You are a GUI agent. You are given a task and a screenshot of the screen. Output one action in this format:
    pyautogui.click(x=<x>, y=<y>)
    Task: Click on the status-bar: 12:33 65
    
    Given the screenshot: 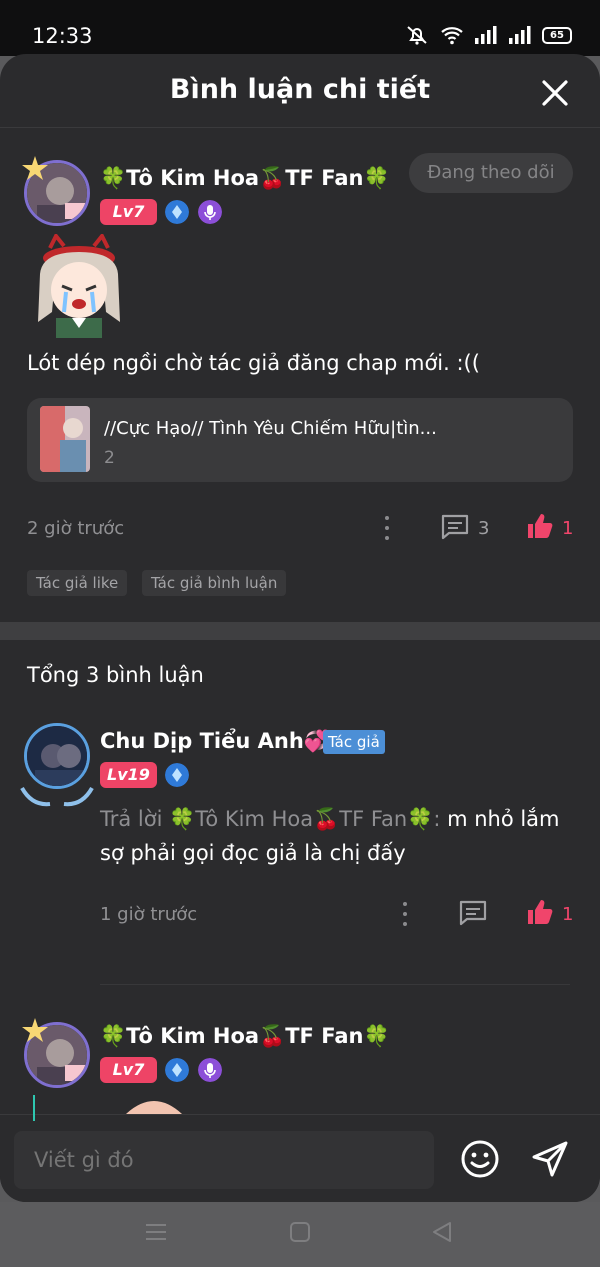 What is the action you would take?
    pyautogui.click(x=300, y=28)
    